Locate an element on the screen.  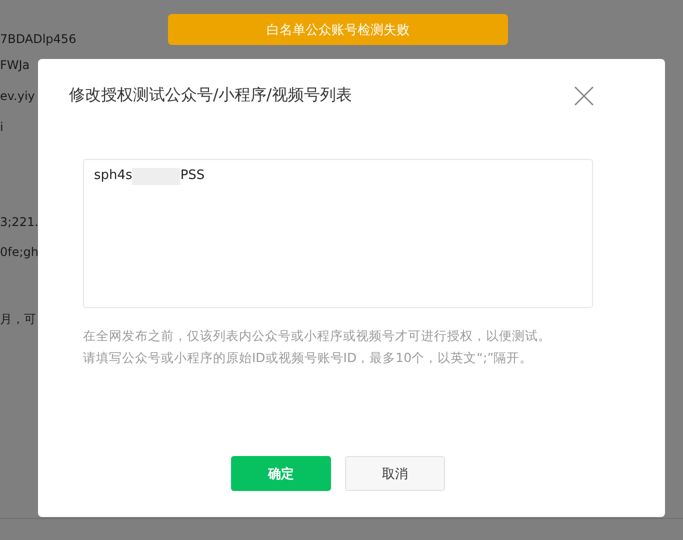
background-text: 0fe;gh is located at coordinates (19, 252).